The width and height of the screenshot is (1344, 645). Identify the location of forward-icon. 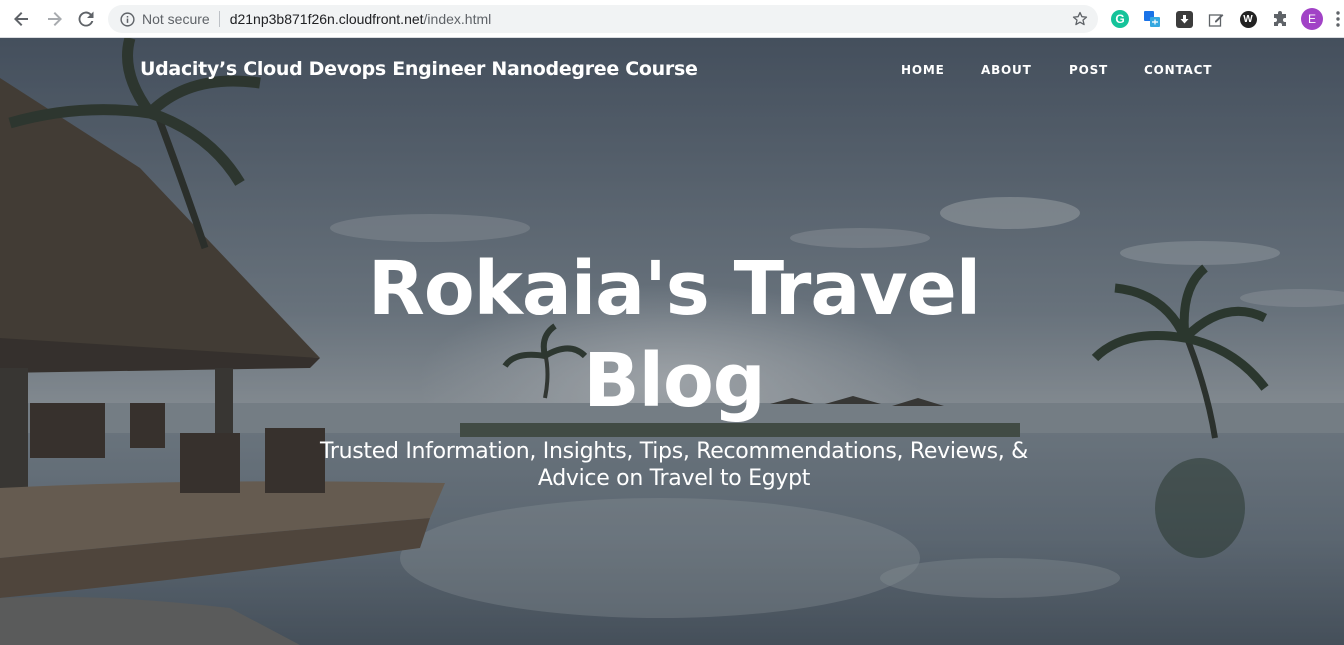
(54, 19).